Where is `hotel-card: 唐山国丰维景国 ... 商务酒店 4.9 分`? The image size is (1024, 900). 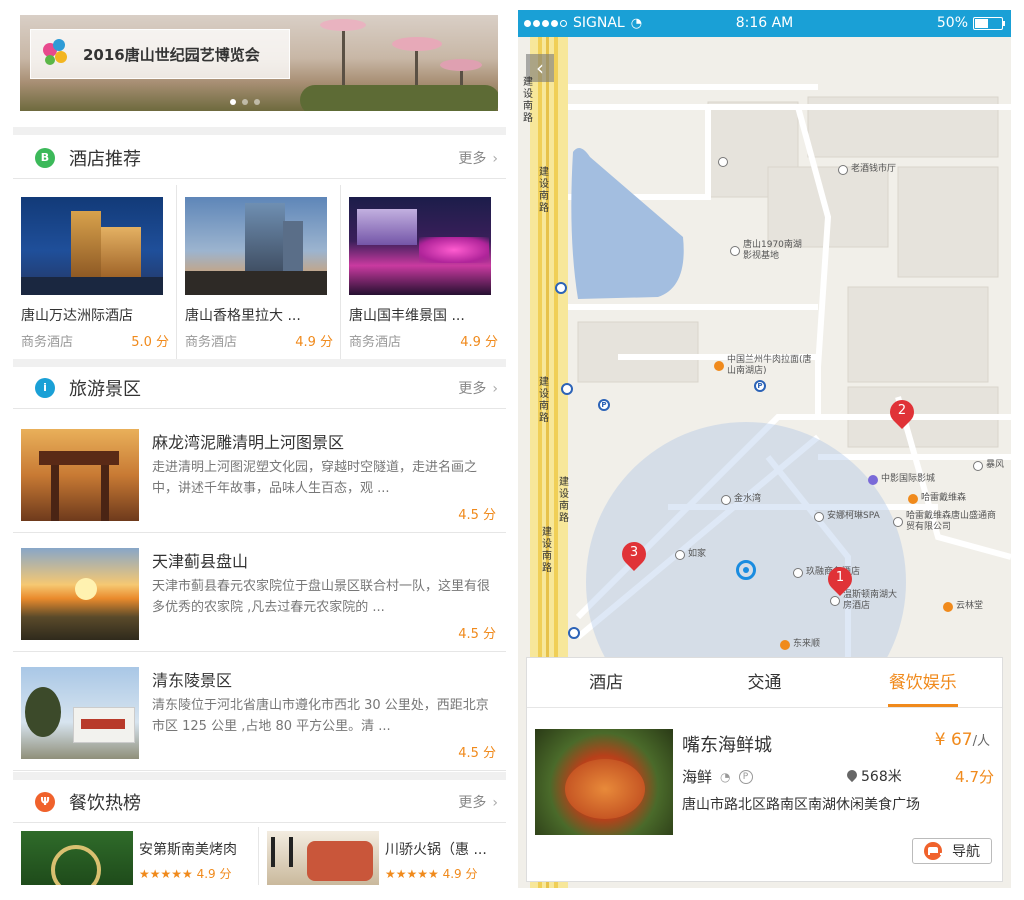 hotel-card: 唐山国丰维景国 ... 商务酒店 4.9 分 is located at coordinates (423, 272).